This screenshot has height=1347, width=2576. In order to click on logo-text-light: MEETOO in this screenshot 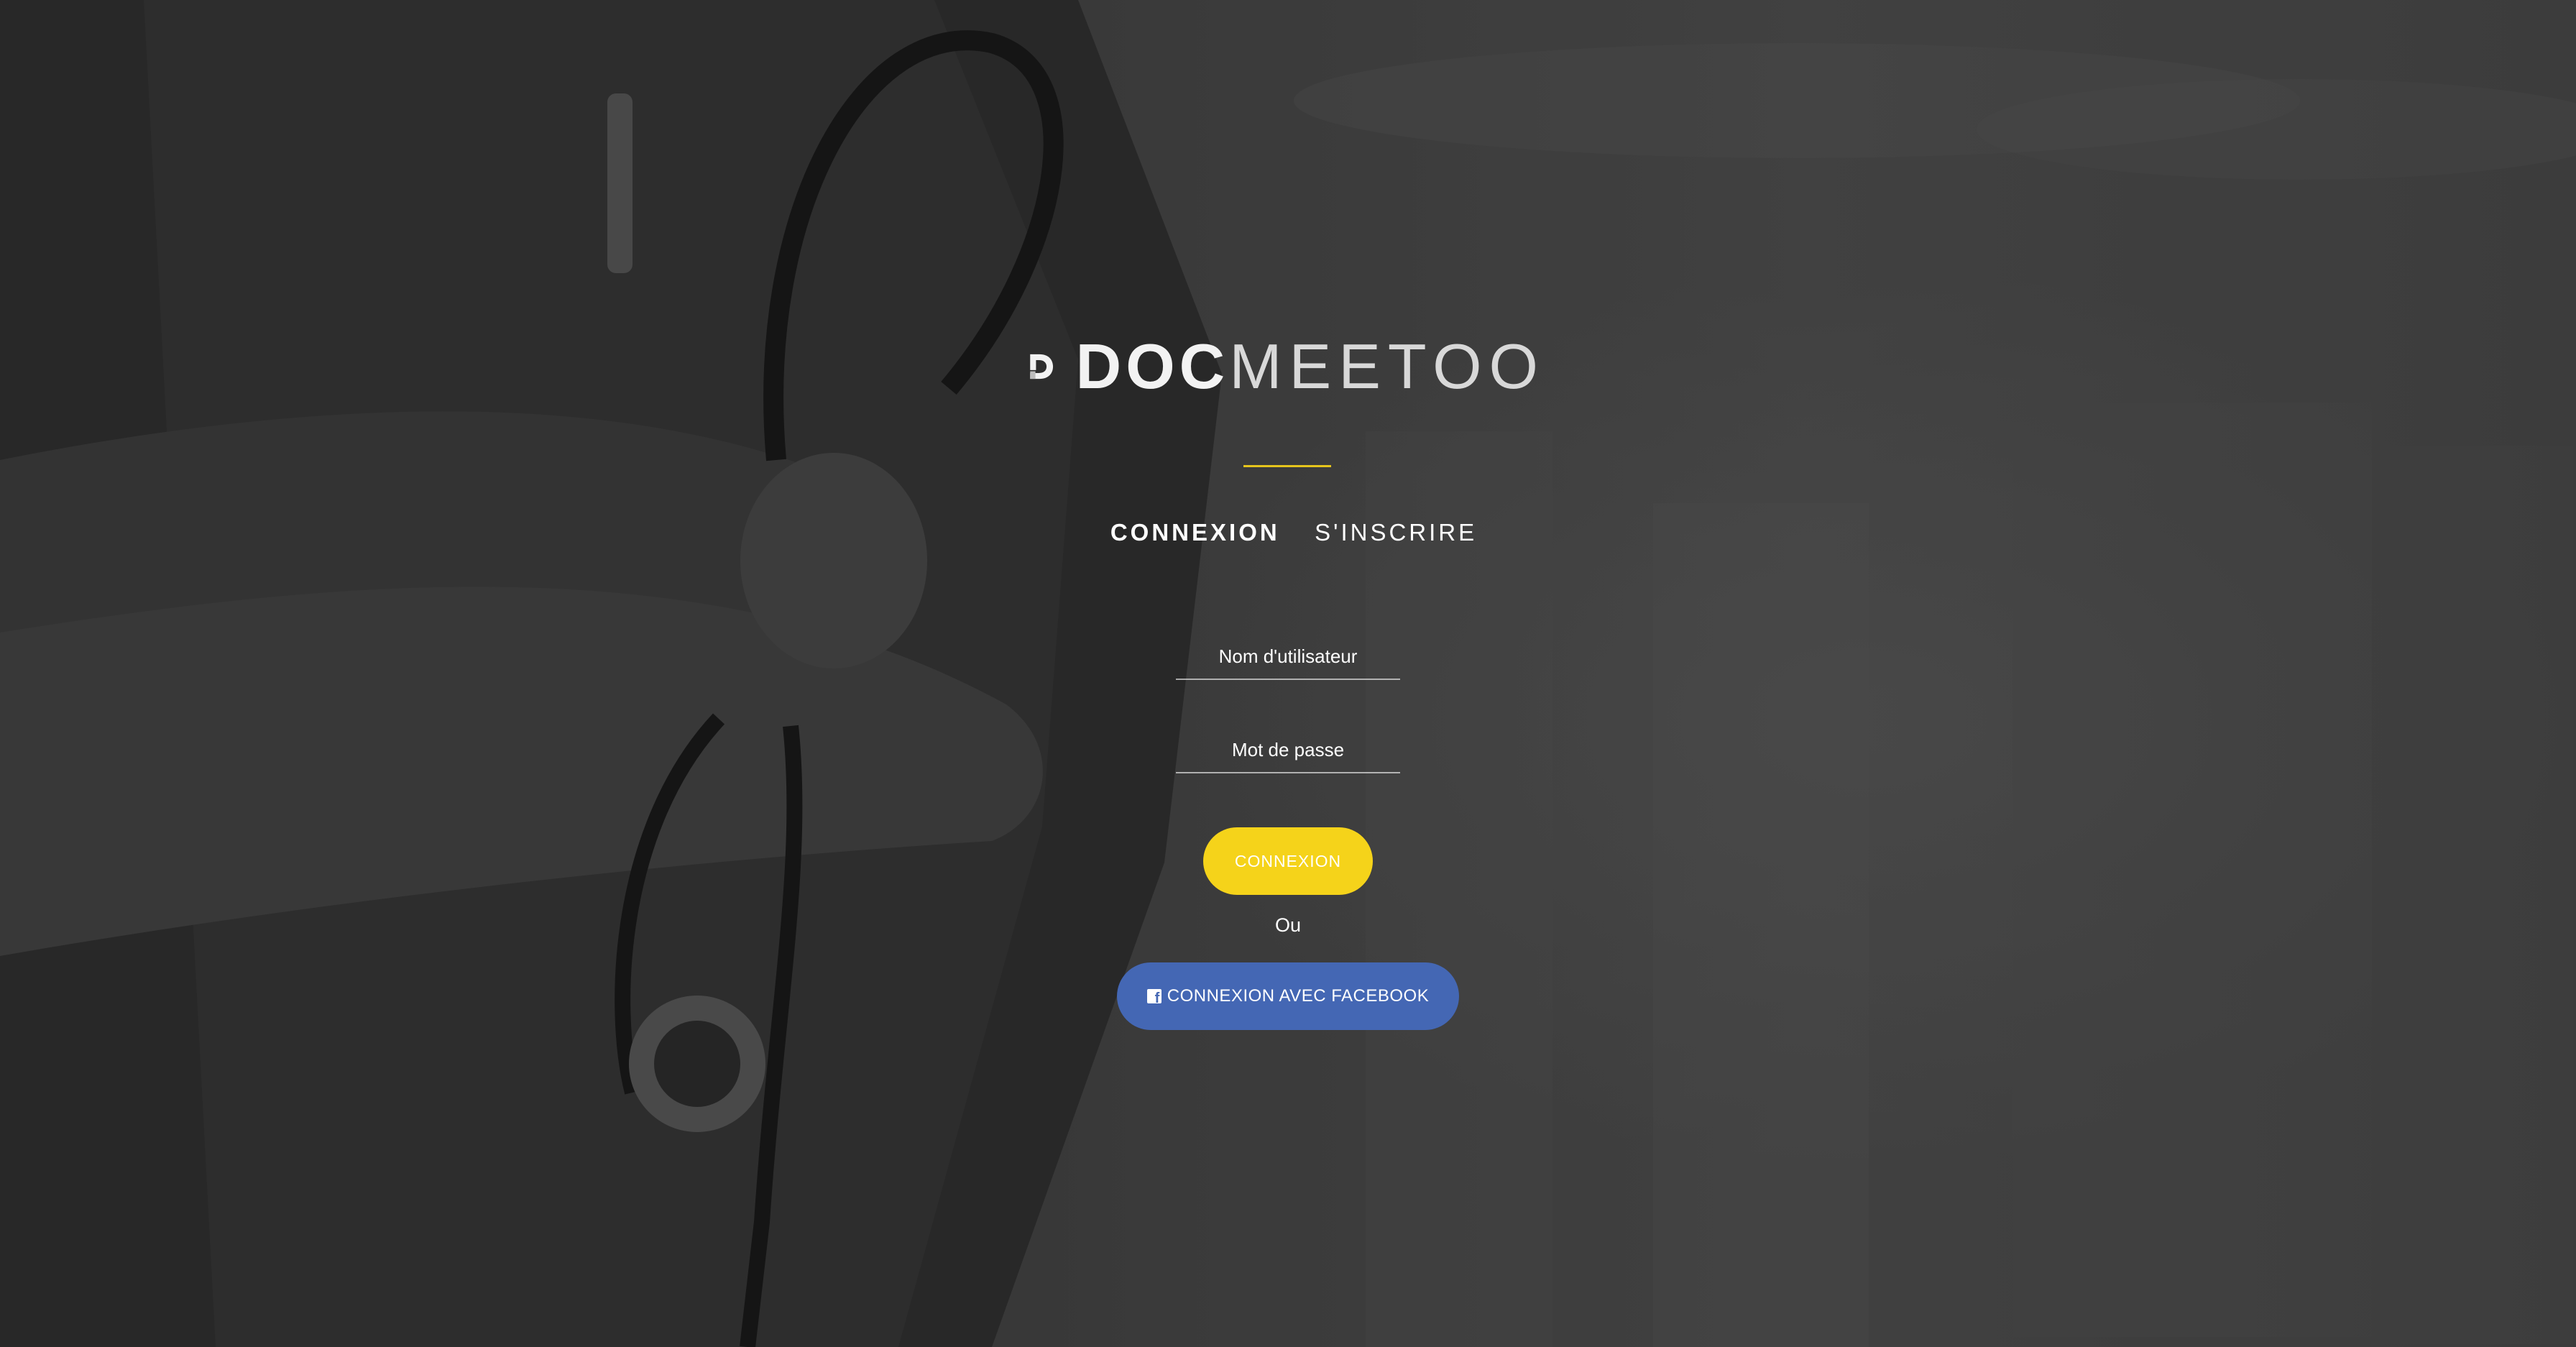, I will do `click(1387, 366)`.